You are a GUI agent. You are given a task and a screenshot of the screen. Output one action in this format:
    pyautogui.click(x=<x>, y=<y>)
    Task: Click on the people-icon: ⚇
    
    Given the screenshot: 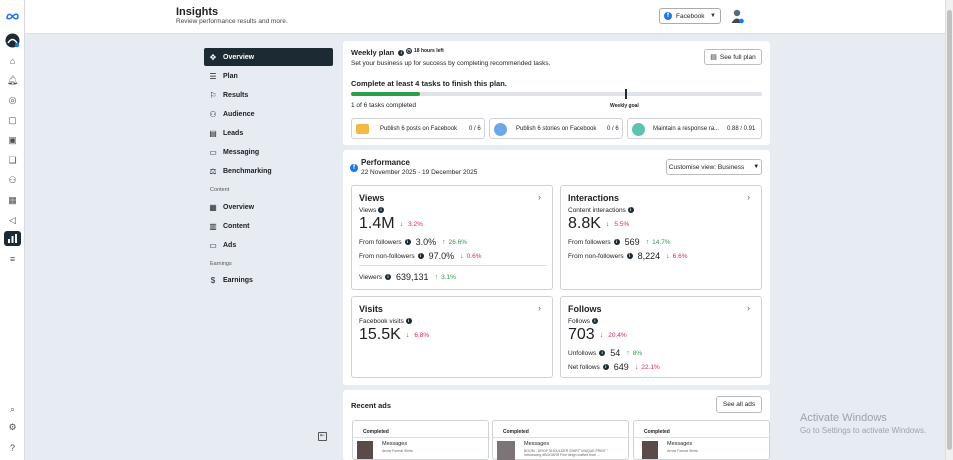 What is the action you would take?
    pyautogui.click(x=12, y=180)
    